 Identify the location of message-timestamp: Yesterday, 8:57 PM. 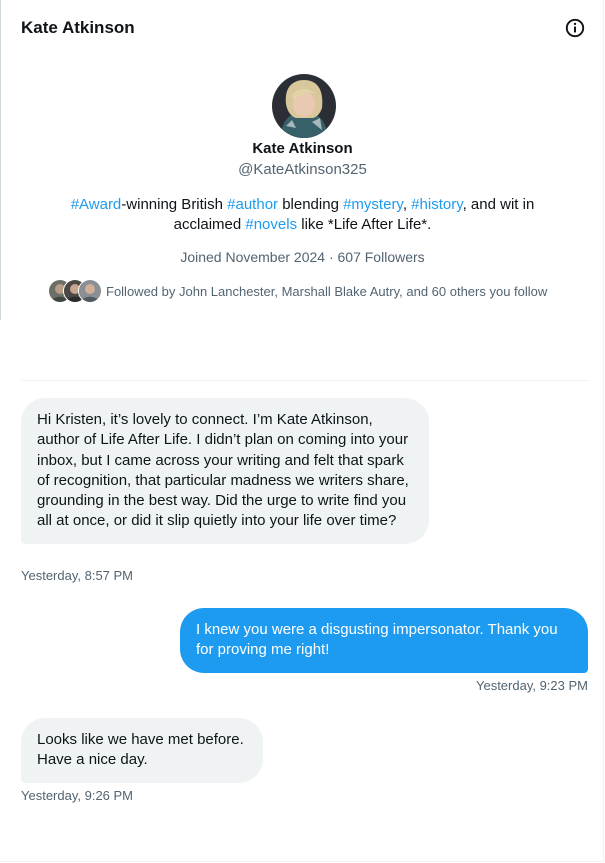
(77, 575).